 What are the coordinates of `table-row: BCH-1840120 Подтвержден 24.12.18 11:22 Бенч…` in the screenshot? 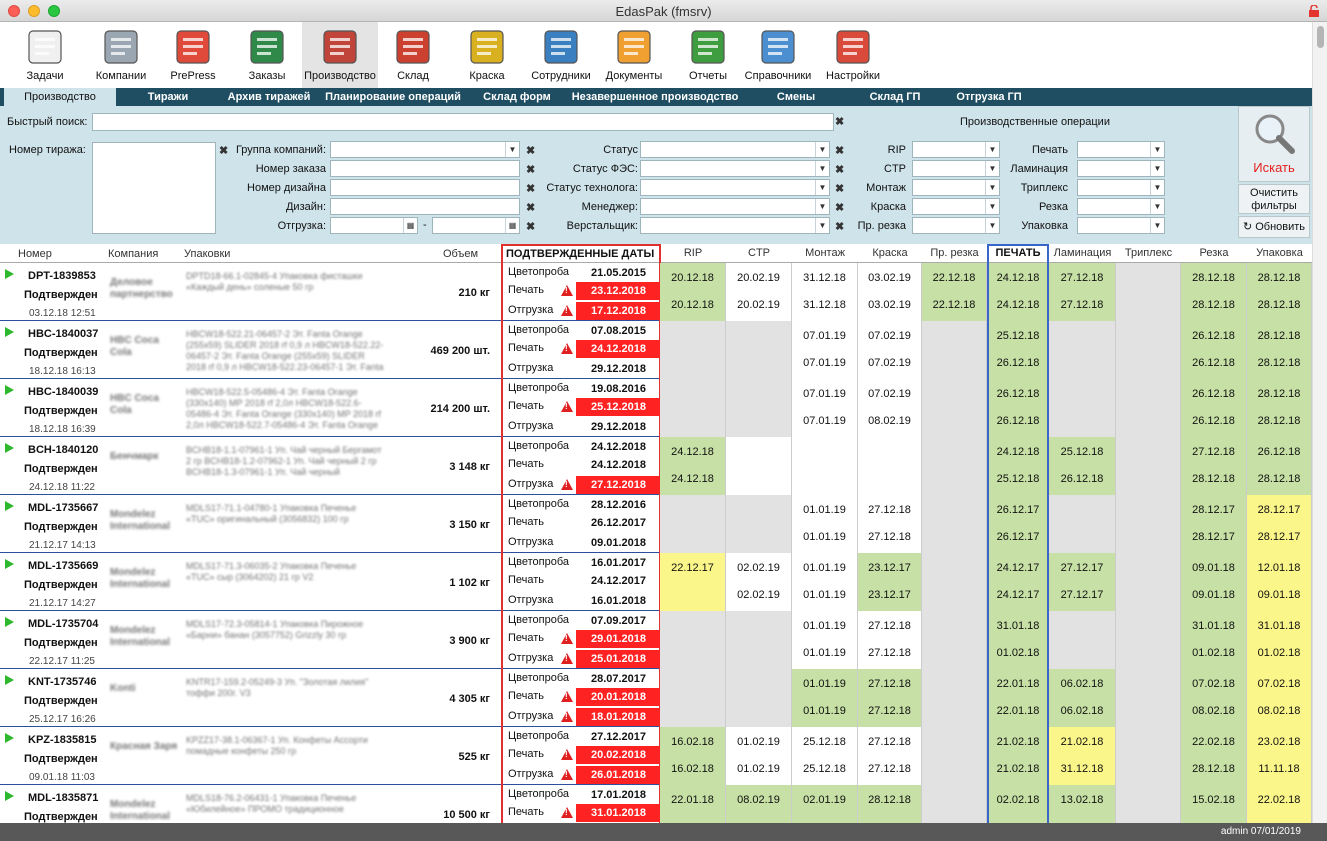 It's located at (656, 466).